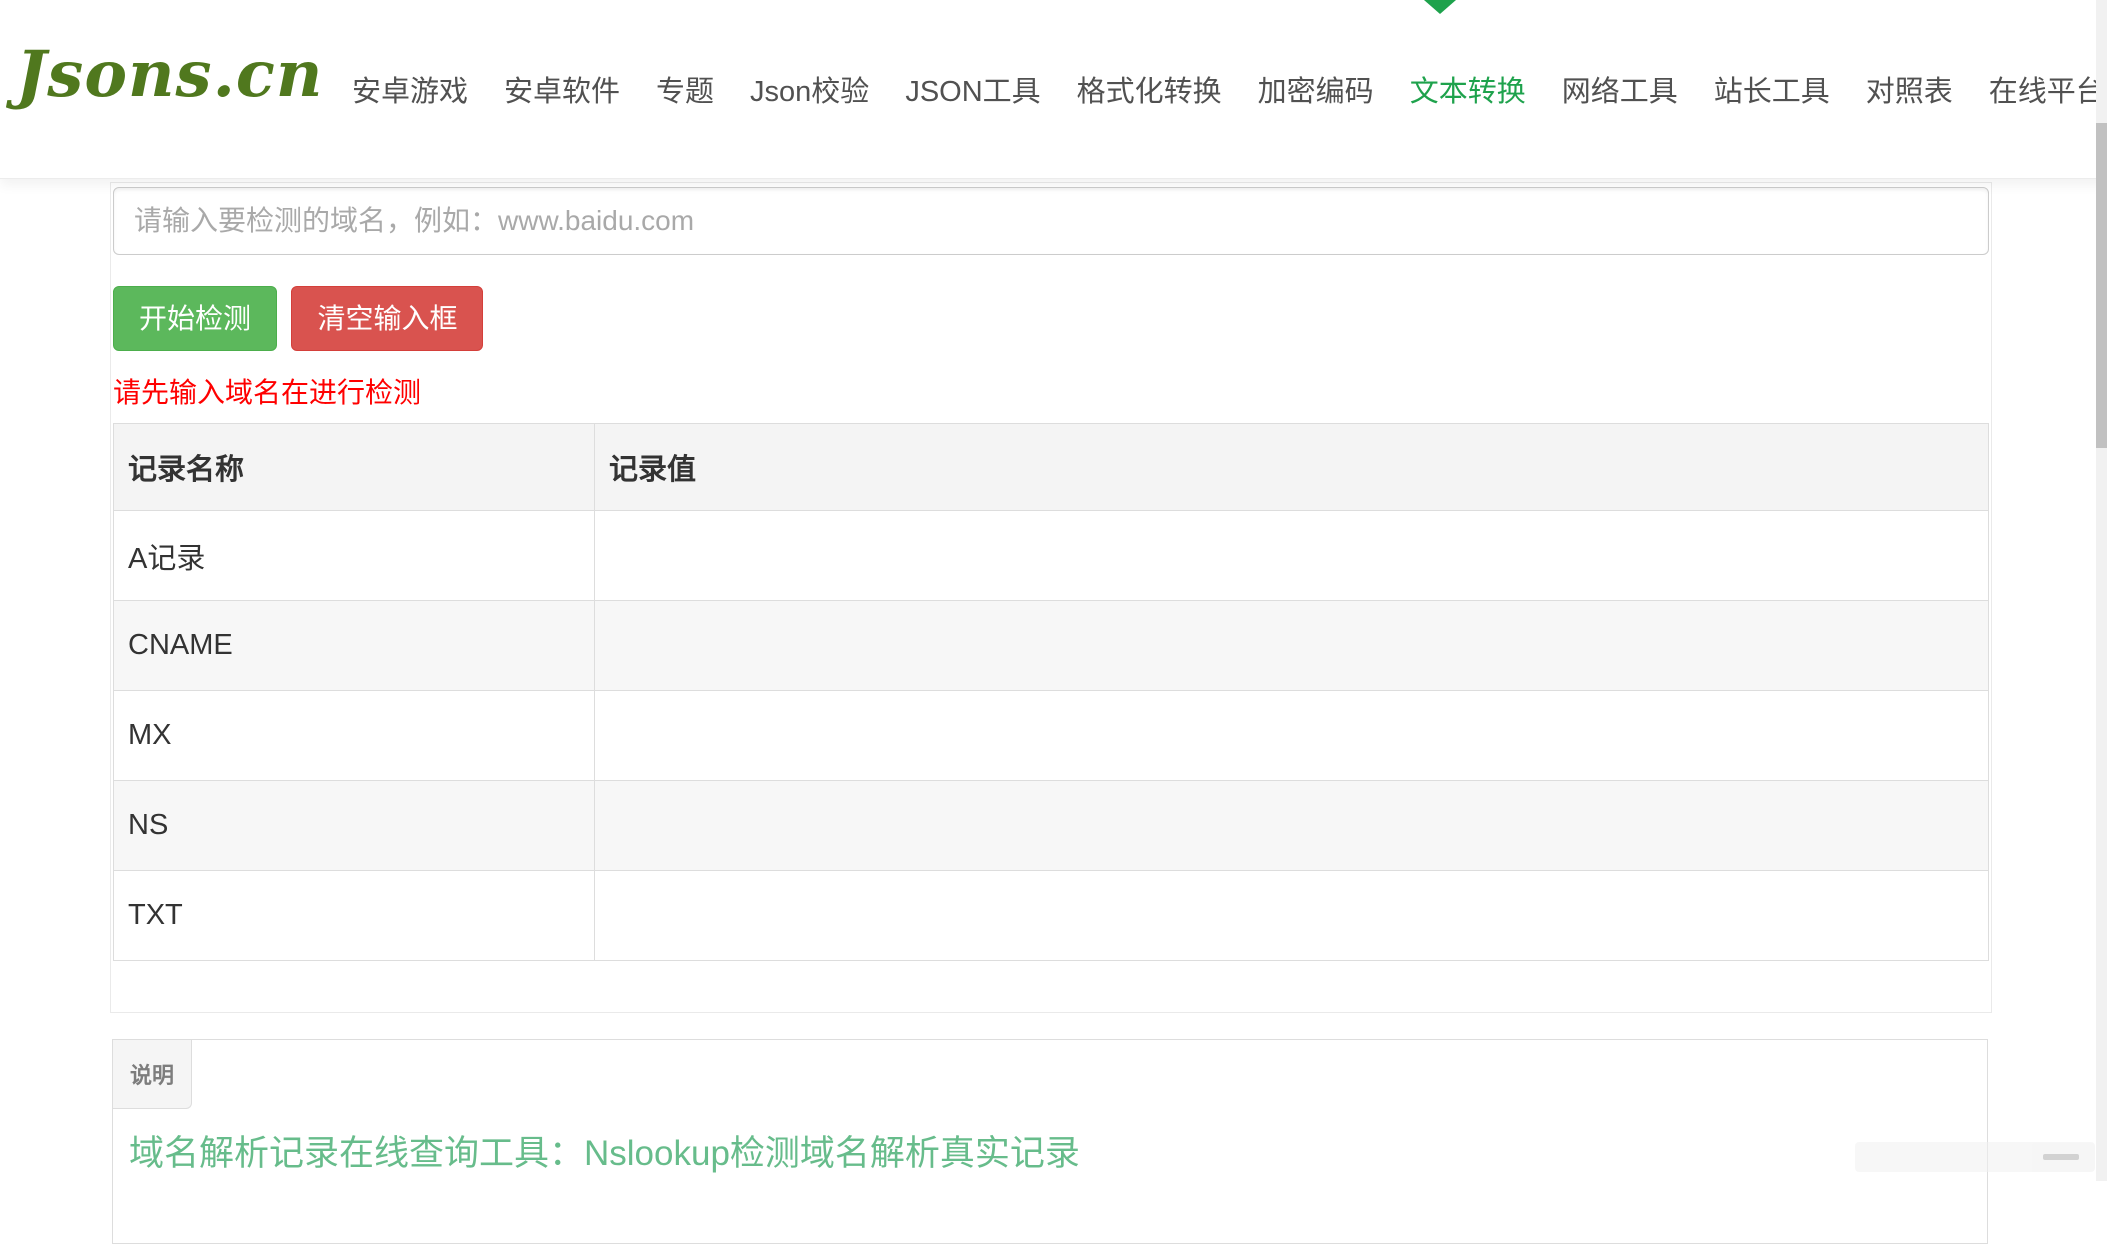  I want to click on nav-item-7: 文本转换, so click(1468, 89).